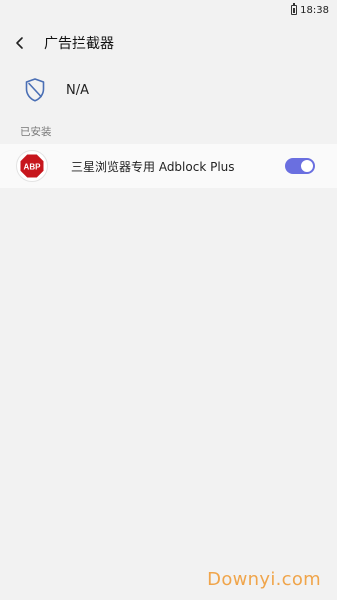  What do you see at coordinates (168, 10) in the screenshot?
I see `status-bar: 18:38` at bounding box center [168, 10].